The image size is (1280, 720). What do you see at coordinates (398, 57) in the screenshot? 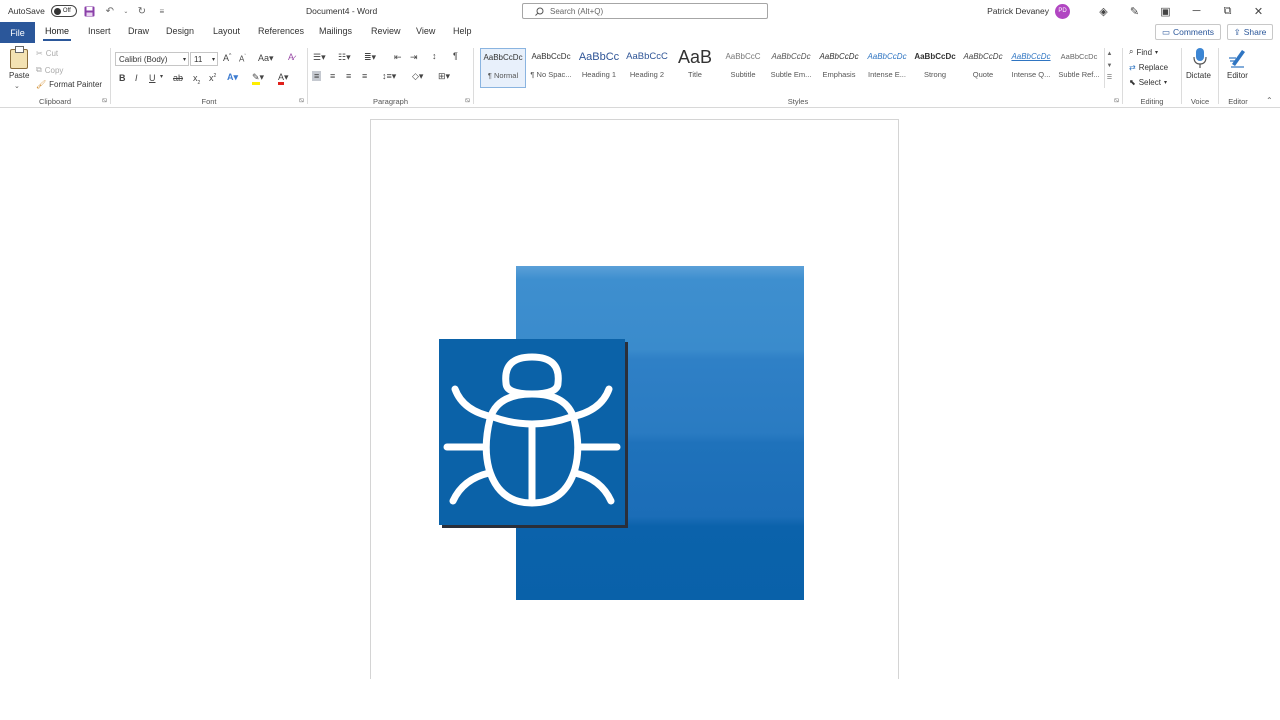
I see `decrease-indent-icon: ⇤` at bounding box center [398, 57].